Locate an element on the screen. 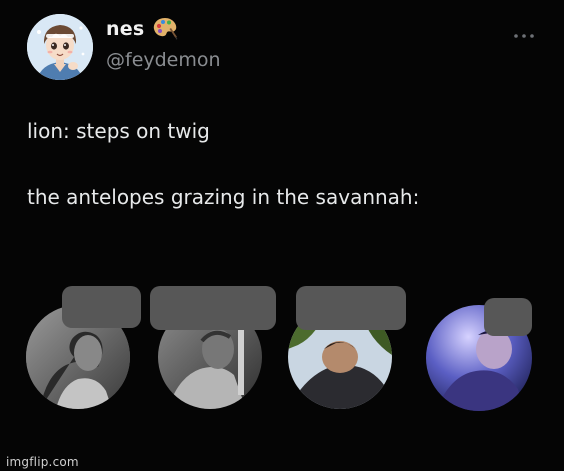  tweet-text-line-1: lion: steps on twig is located at coordinates (118, 131).